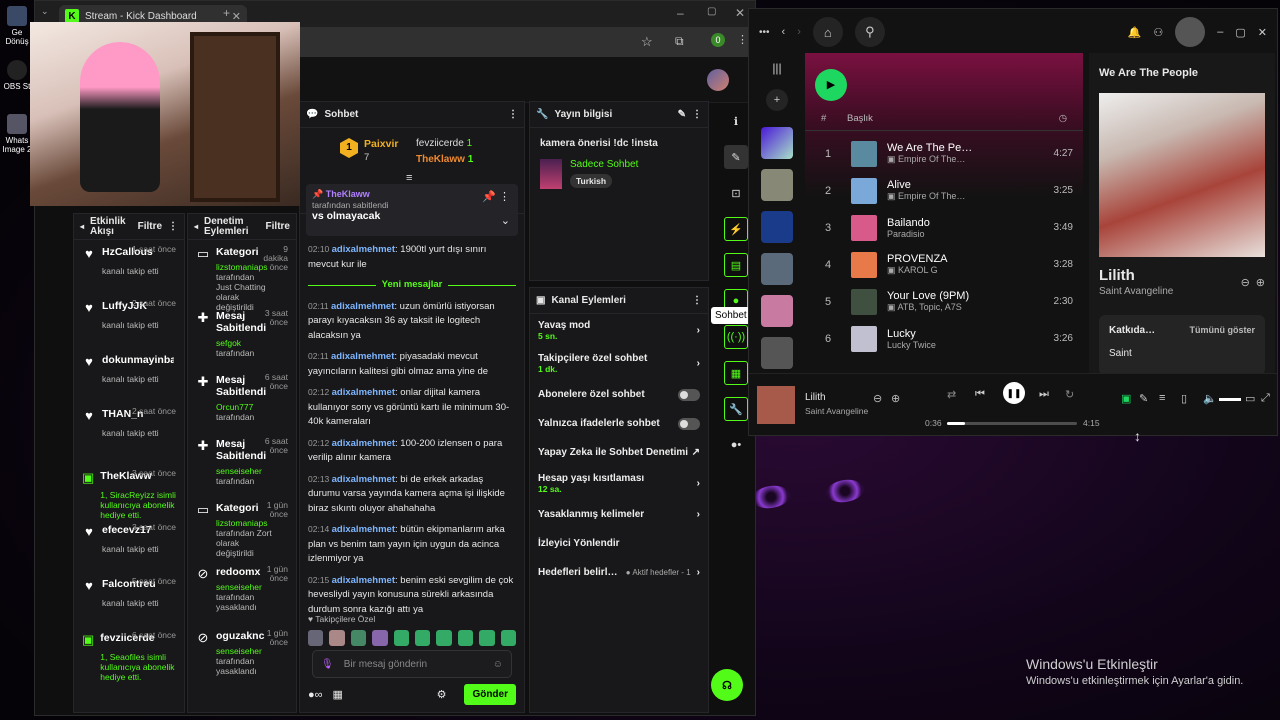 The image size is (1280, 720). What do you see at coordinates (831, 85) in the screenshot?
I see `play-button: ▶` at bounding box center [831, 85].